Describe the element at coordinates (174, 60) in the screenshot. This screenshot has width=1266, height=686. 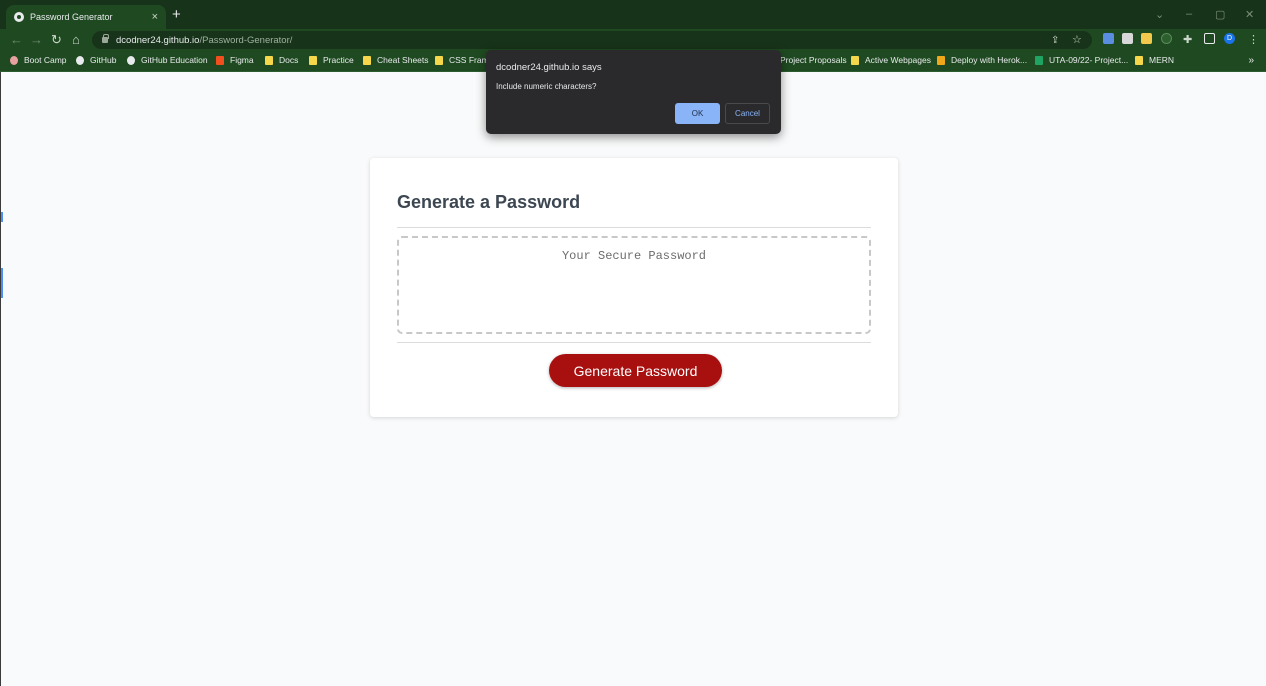
I see `bookmark-label: GitHub Education` at that location.